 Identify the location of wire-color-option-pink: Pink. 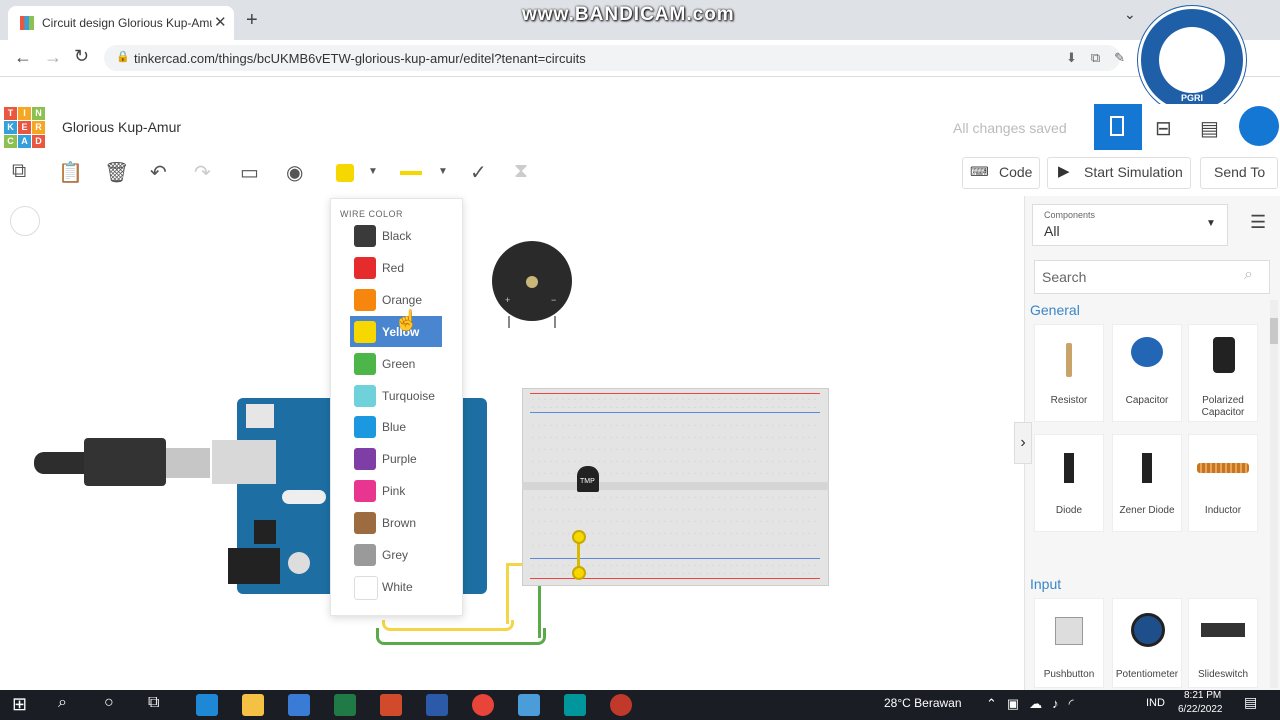
(396, 490).